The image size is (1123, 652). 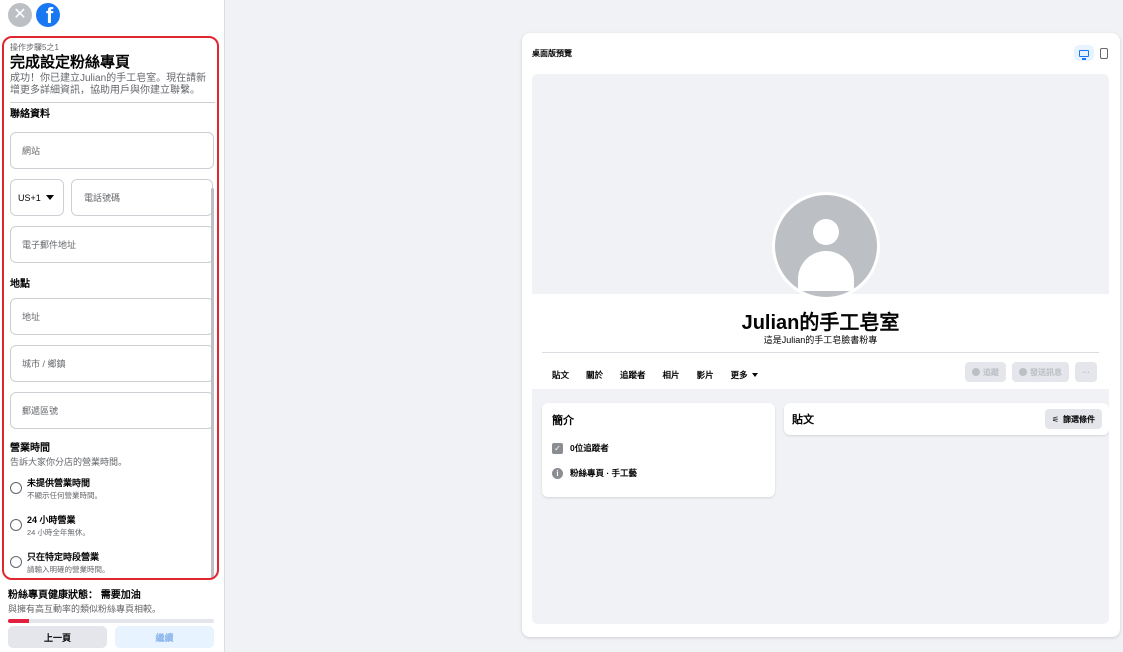 What do you see at coordinates (739, 375) in the screenshot?
I see `tab-more-label: 更多` at bounding box center [739, 375].